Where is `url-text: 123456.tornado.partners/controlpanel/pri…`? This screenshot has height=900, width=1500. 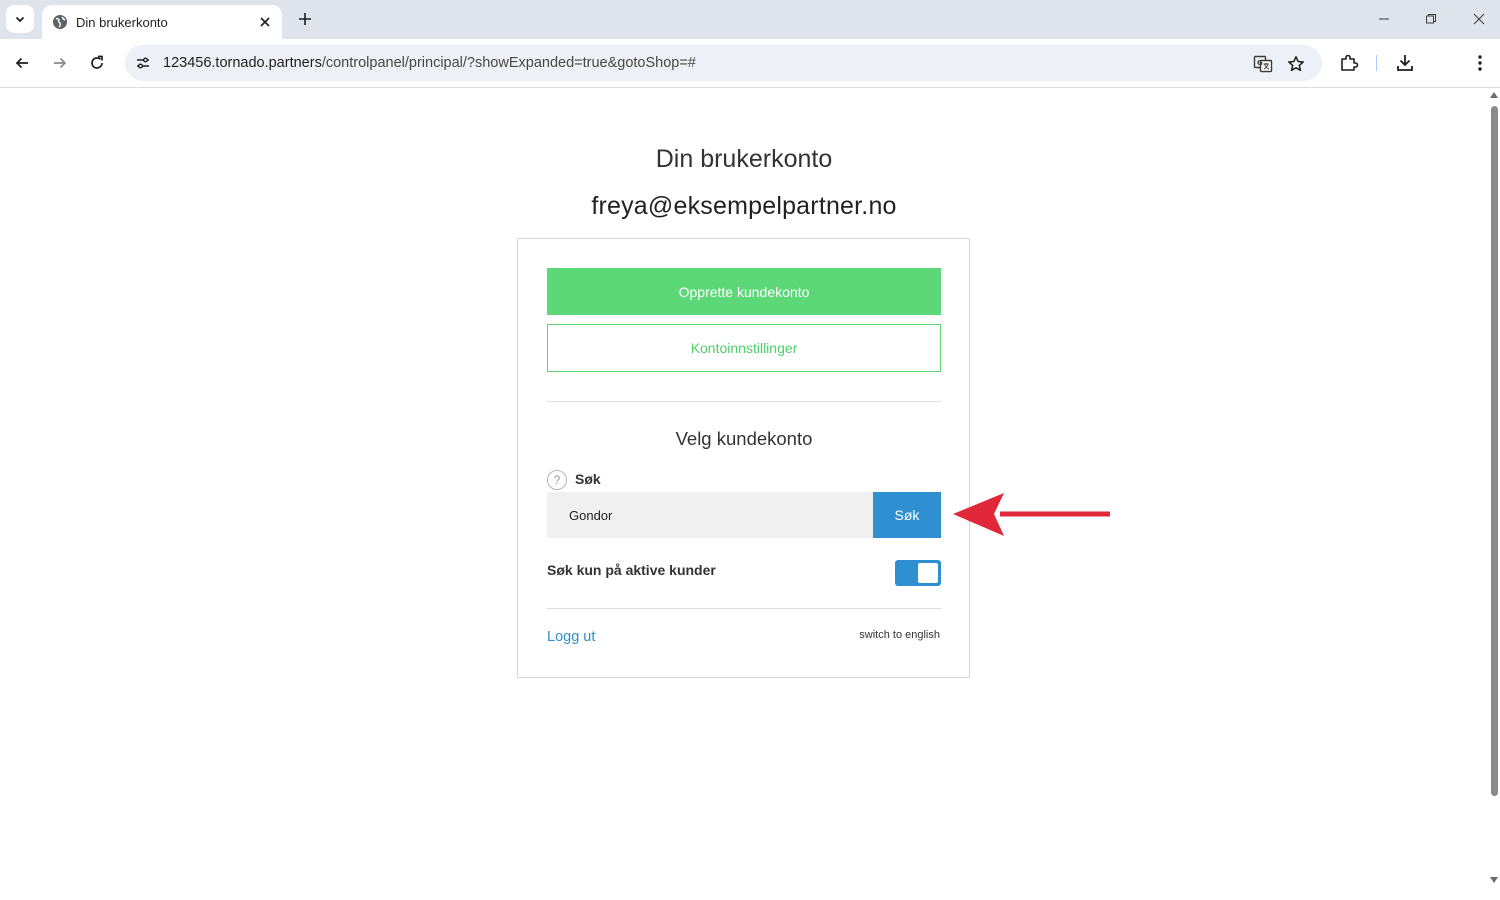 url-text: 123456.tornado.partners/controlpanel/pri… is located at coordinates (429, 63).